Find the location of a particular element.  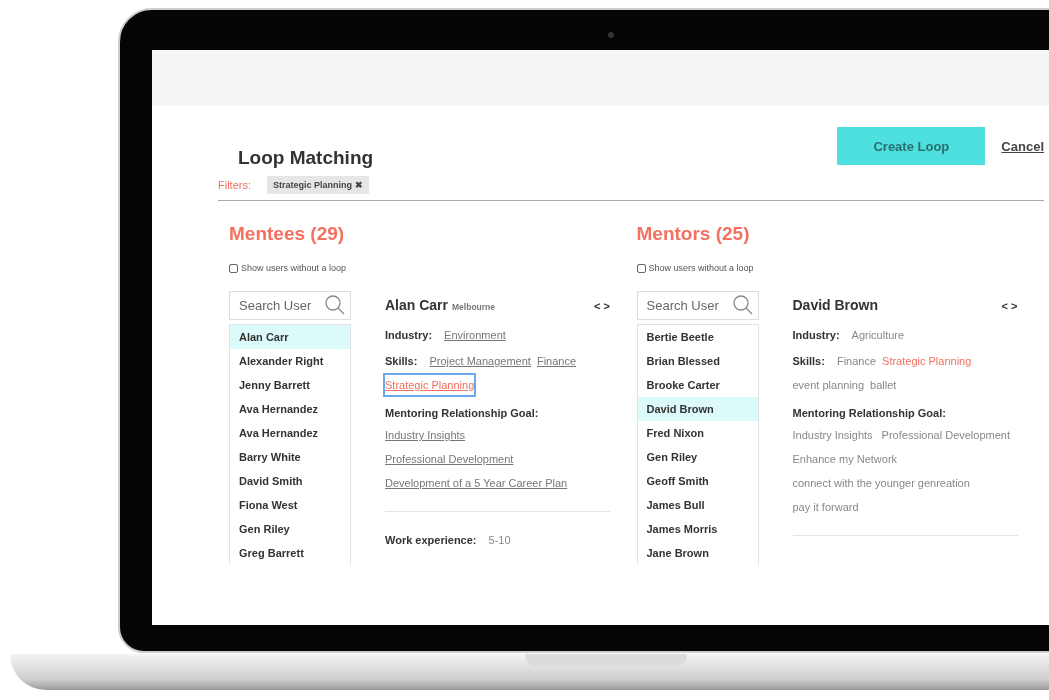

camera-icon is located at coordinates (611, 35).